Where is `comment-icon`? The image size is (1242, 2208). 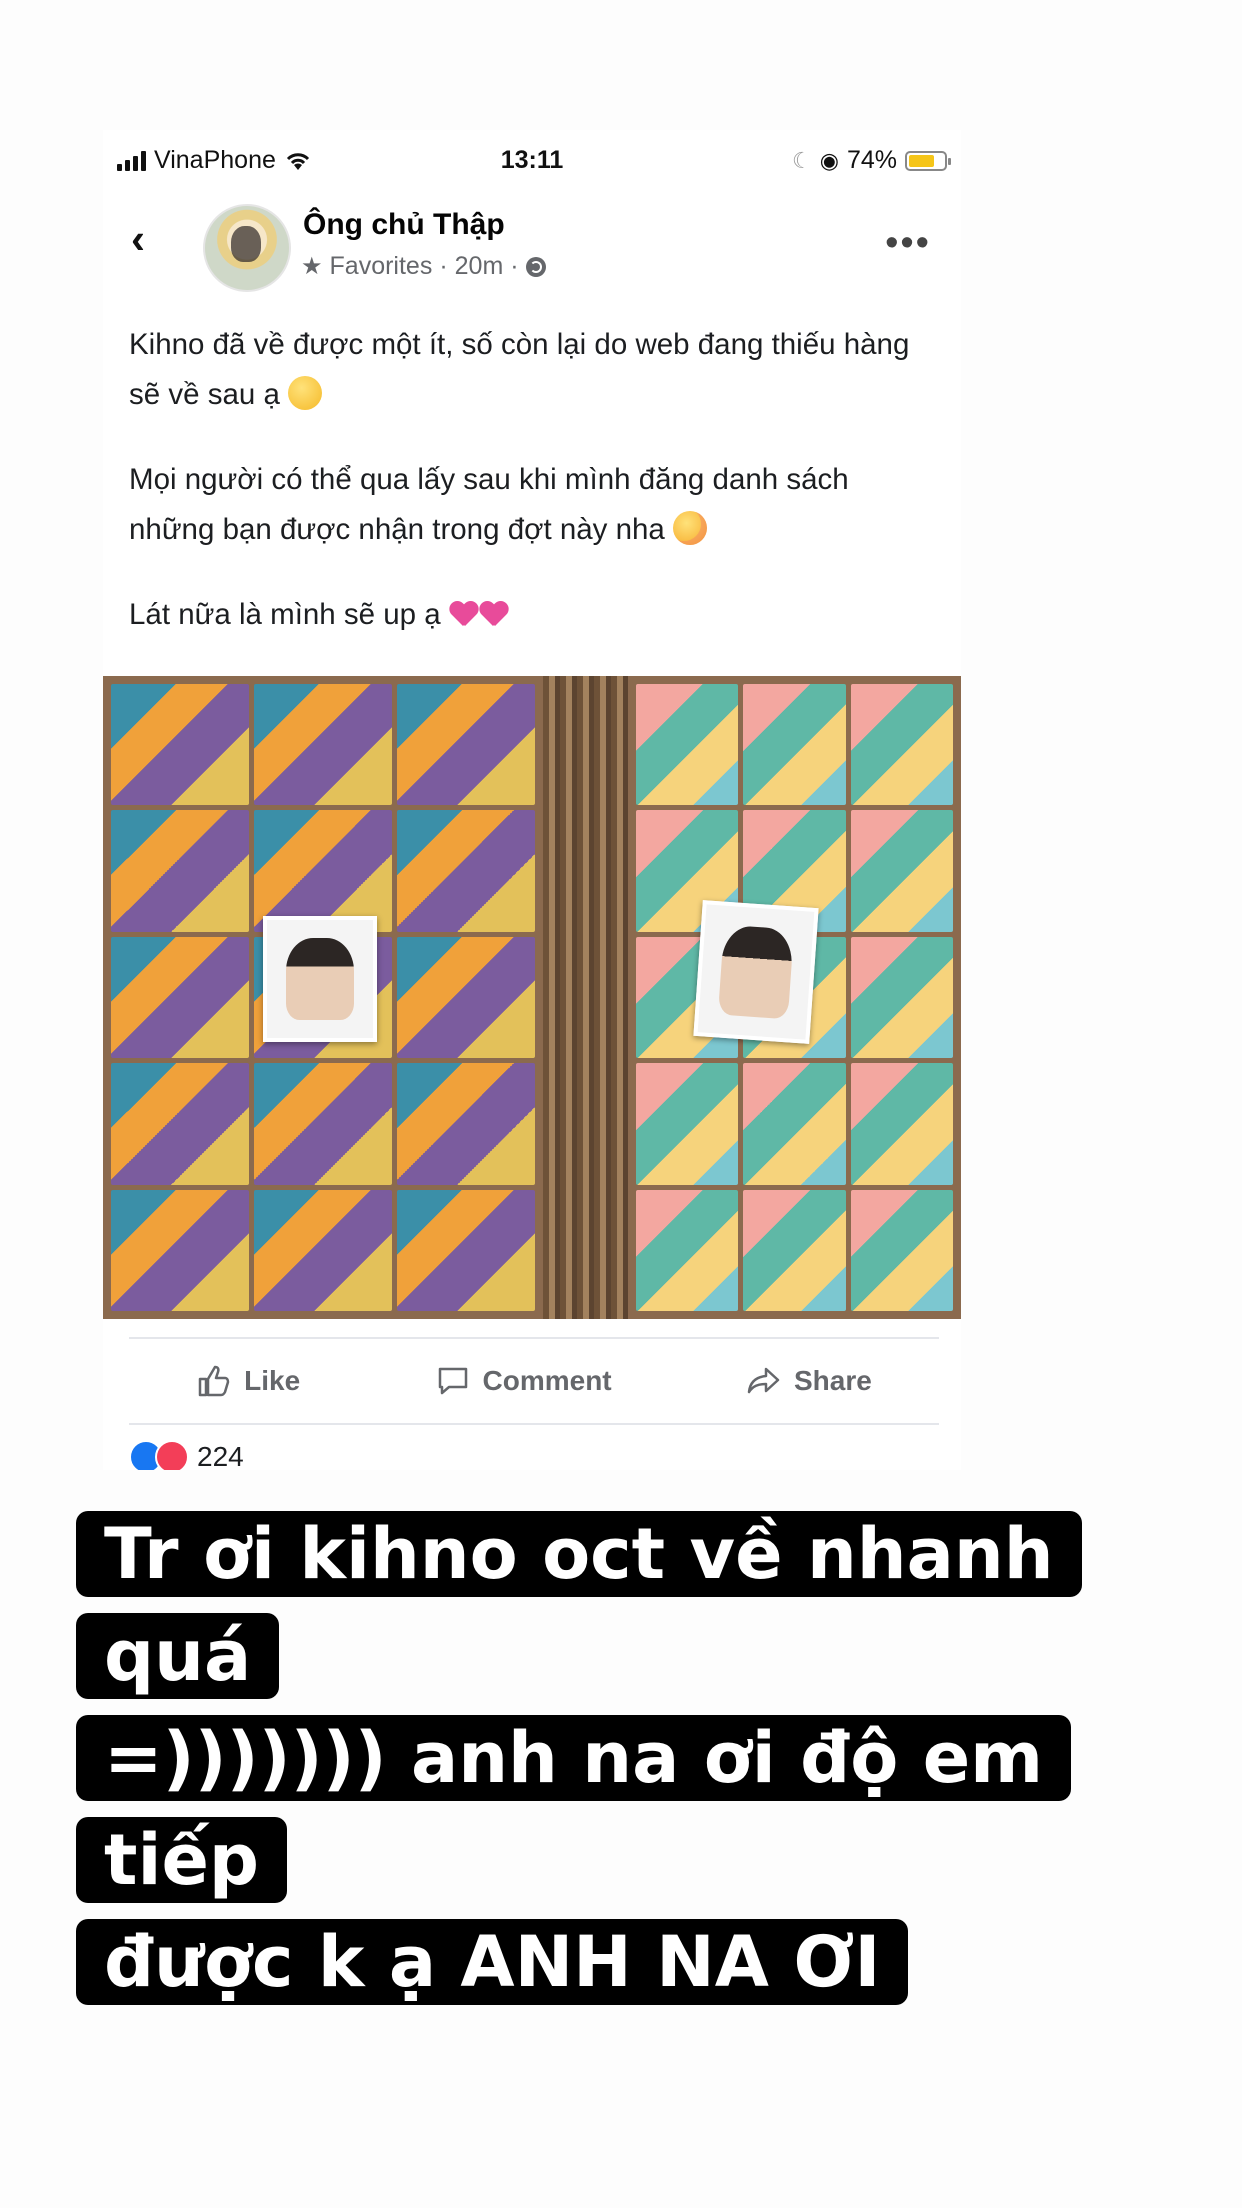
comment-icon is located at coordinates (452, 1381).